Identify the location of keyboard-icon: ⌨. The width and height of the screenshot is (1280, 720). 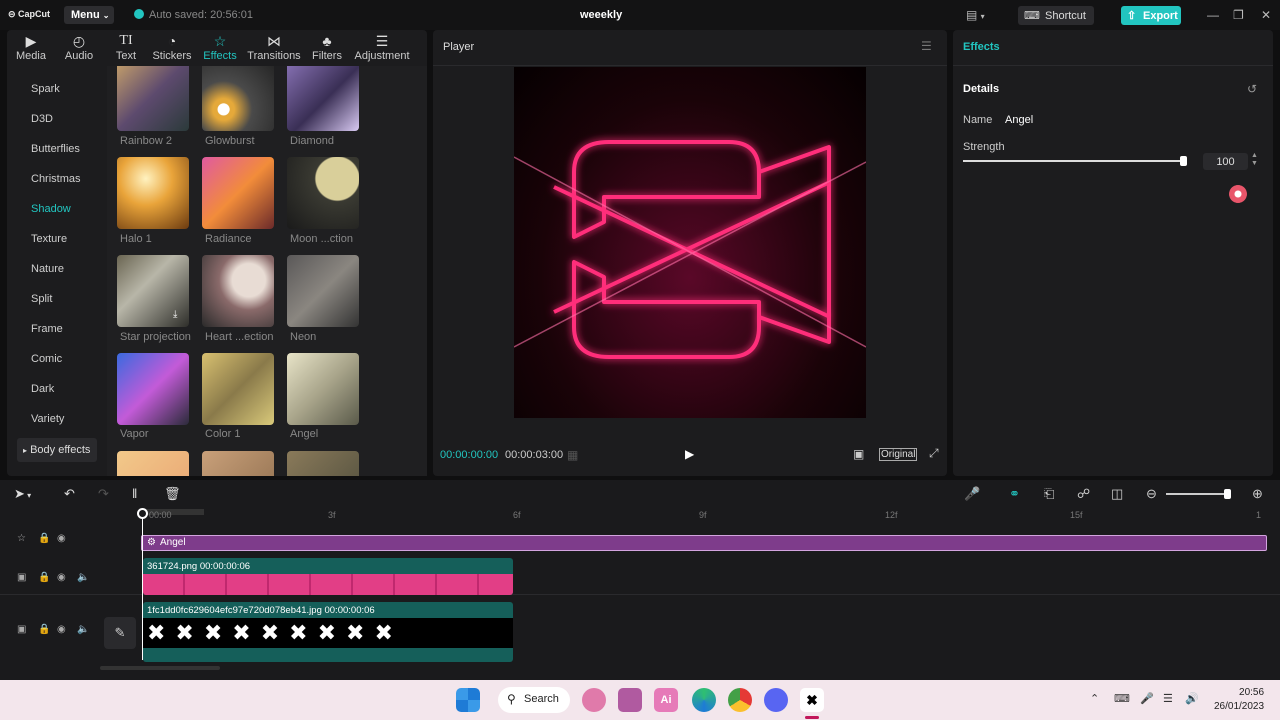
(1122, 698).